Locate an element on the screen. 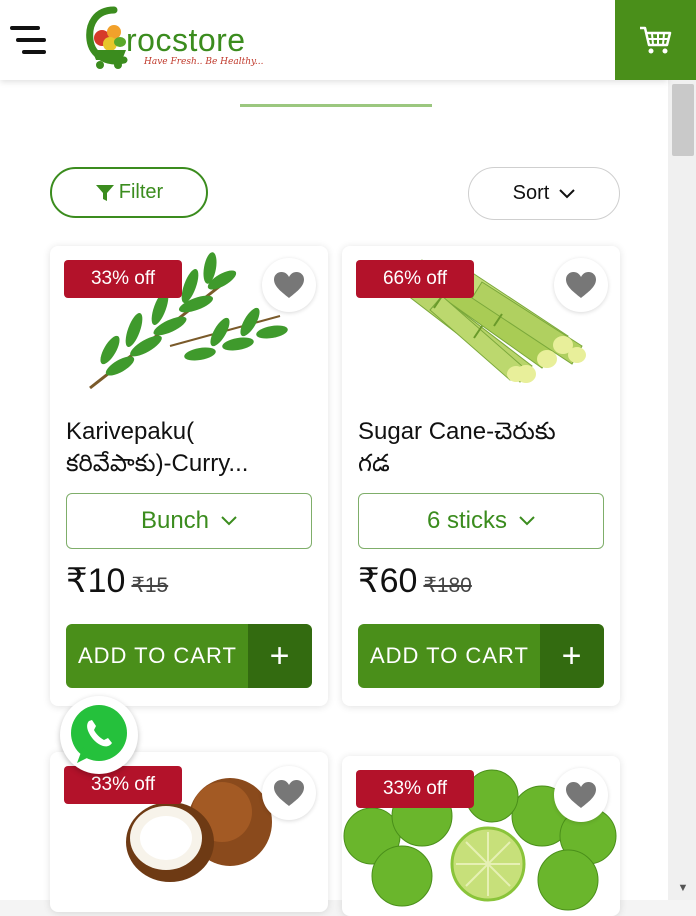 The height and width of the screenshot is (916, 696). variant-select: Bunch is located at coordinates (189, 521).